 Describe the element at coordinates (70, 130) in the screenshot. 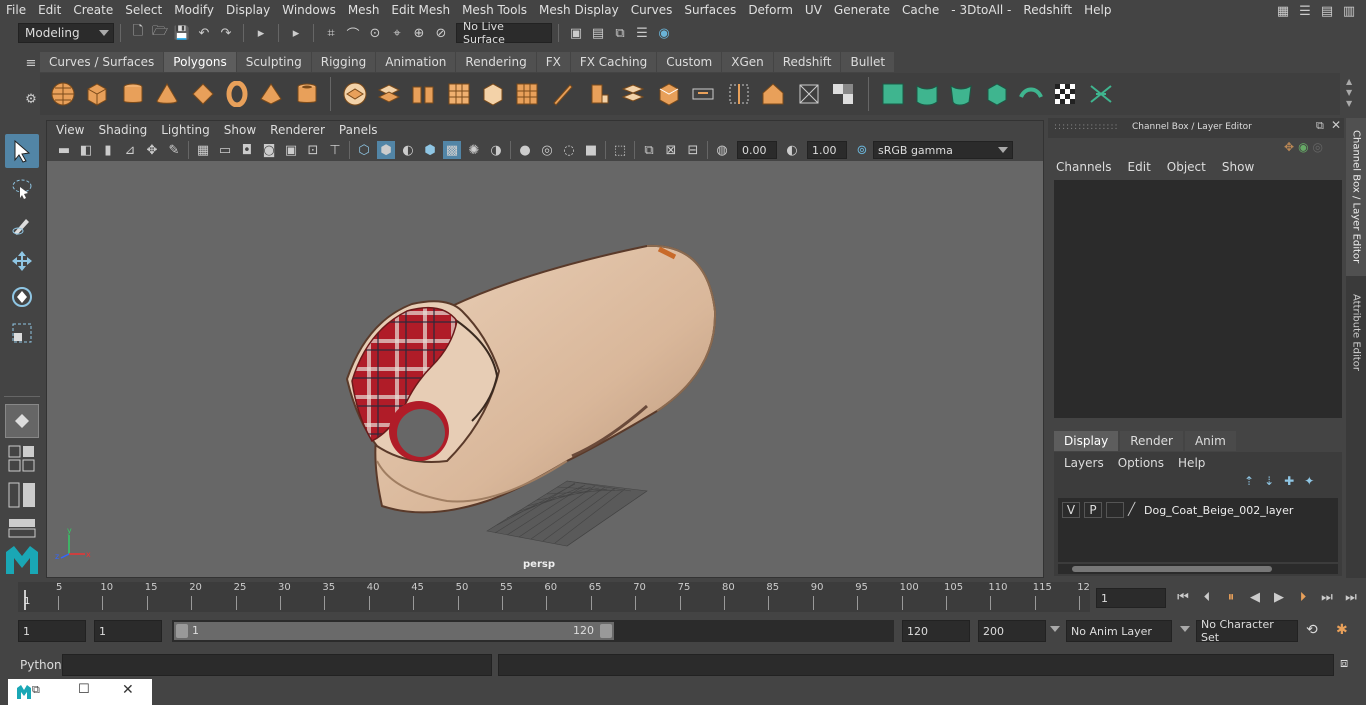

I see `vp-menu-view: View` at that location.